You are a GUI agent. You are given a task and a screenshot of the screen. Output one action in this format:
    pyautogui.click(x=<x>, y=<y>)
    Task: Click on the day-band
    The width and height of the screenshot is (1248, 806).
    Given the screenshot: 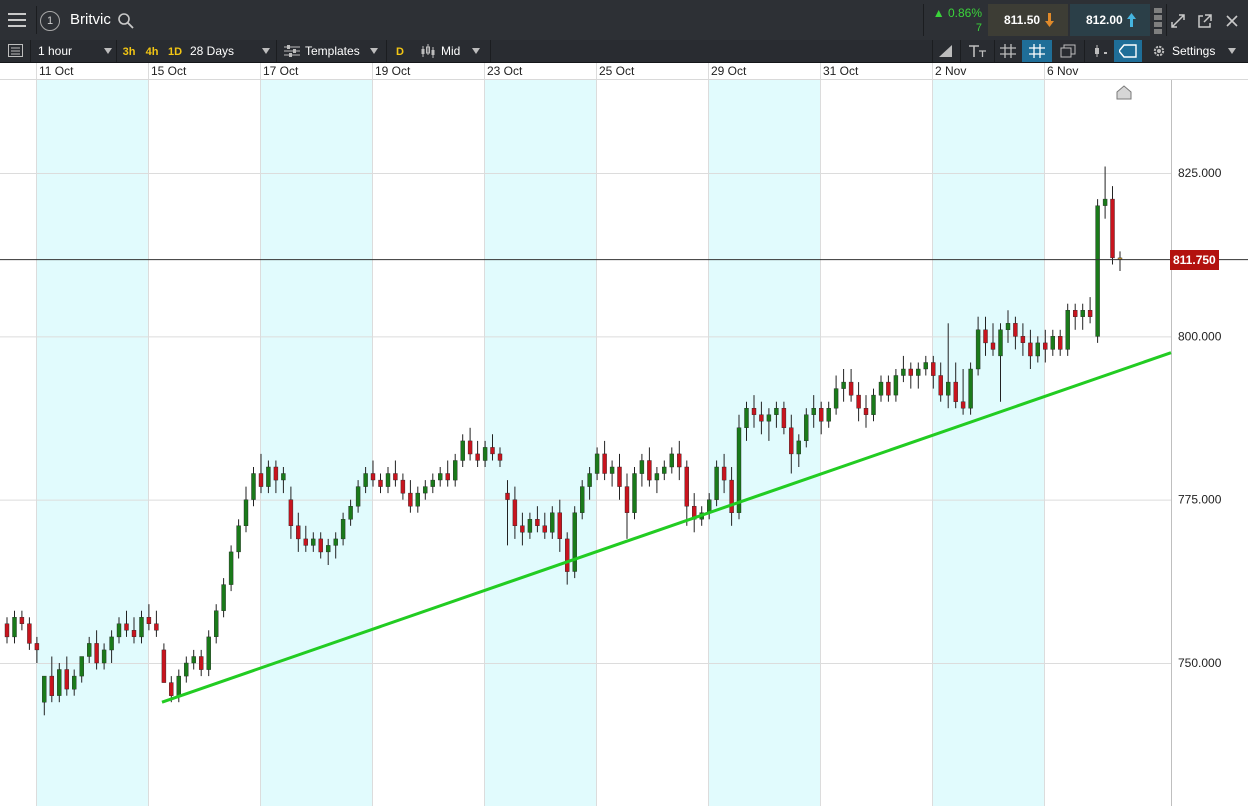 What is the action you would take?
    pyautogui.click(x=764, y=443)
    